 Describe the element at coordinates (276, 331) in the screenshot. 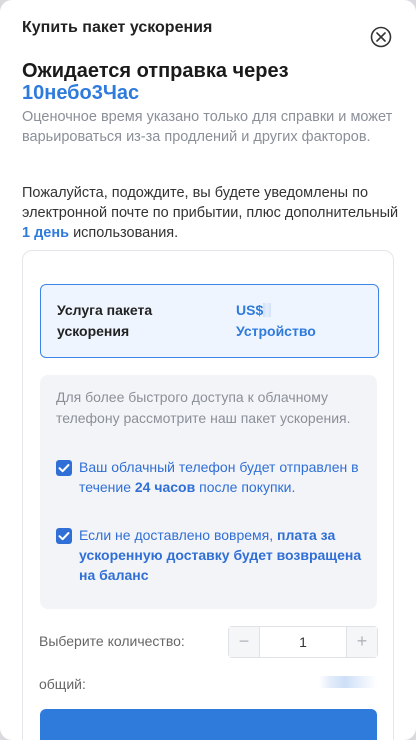

I see `price-unit: Устройство` at that location.